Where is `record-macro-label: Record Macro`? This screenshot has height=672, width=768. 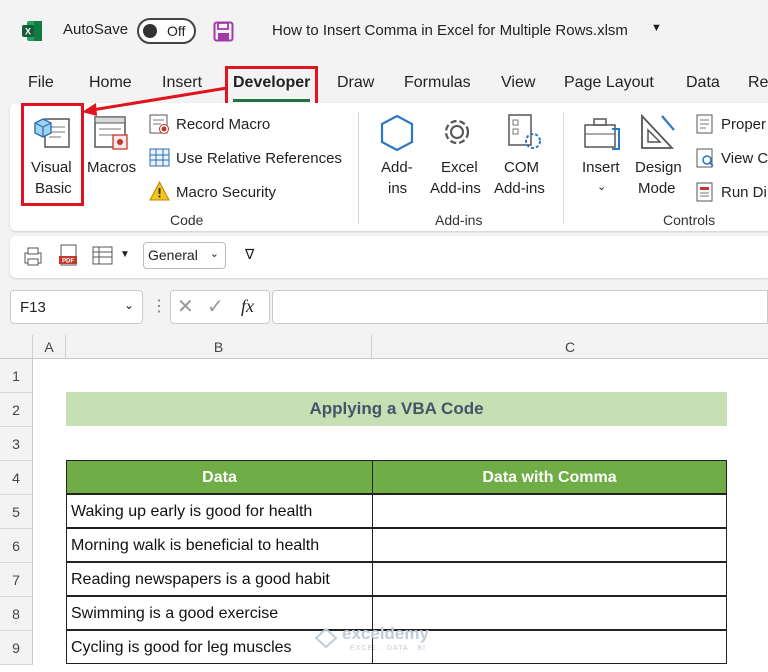 record-macro-label: Record Macro is located at coordinates (223, 124).